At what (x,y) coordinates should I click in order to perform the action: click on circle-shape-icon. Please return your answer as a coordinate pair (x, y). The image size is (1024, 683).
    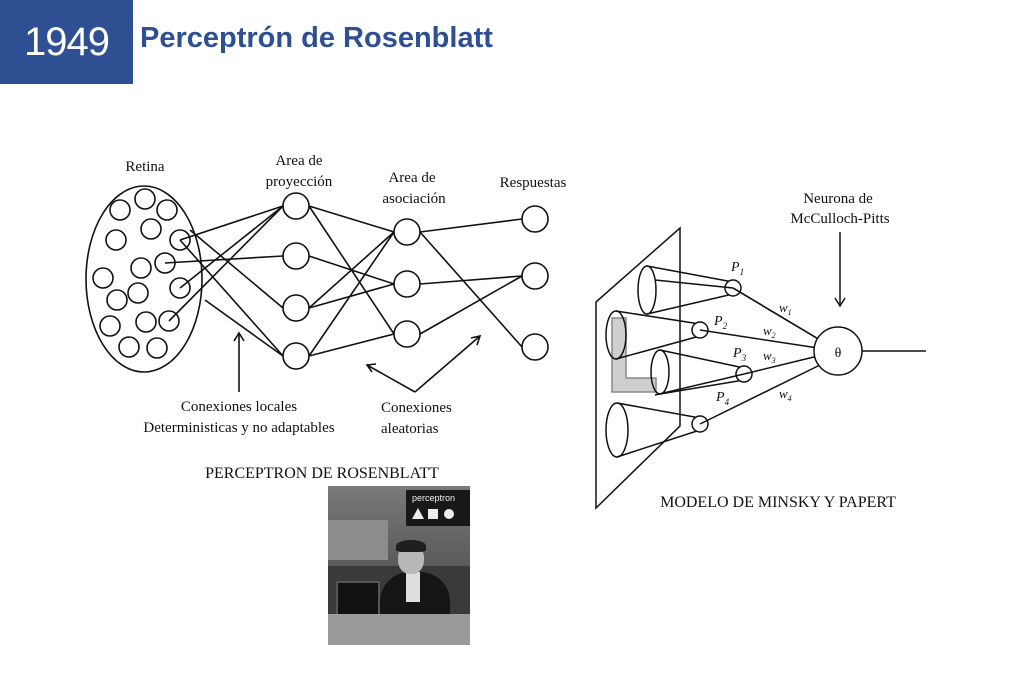
    Looking at the image, I should click on (449, 514).